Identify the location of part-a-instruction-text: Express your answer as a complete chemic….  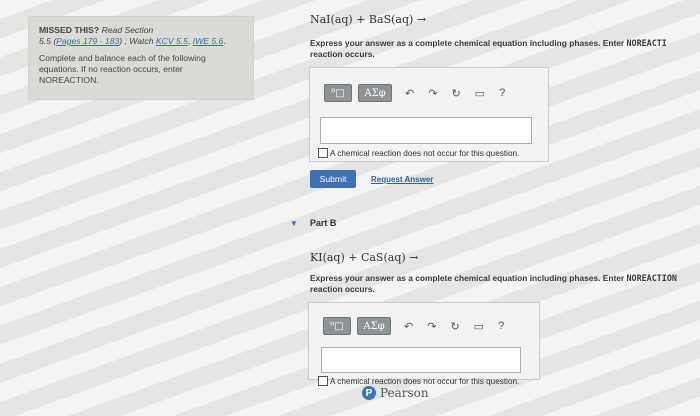
(467, 43).